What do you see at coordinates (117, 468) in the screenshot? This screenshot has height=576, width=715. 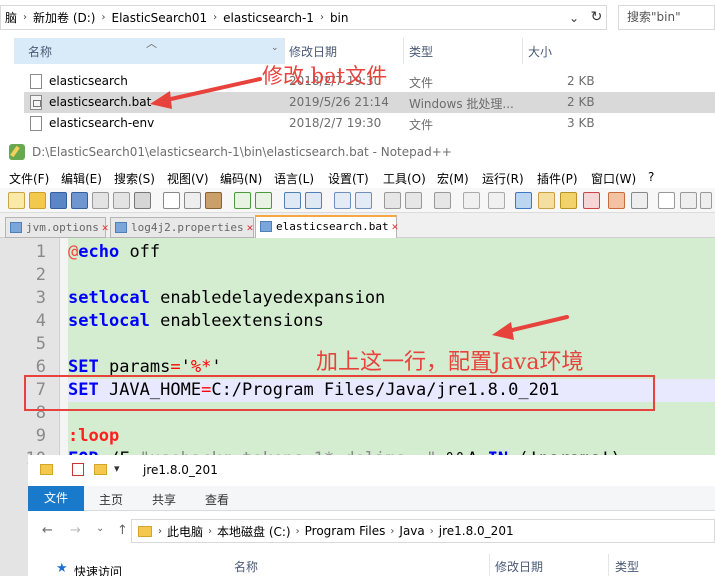 I see `chevron-down-icon: ▾` at bounding box center [117, 468].